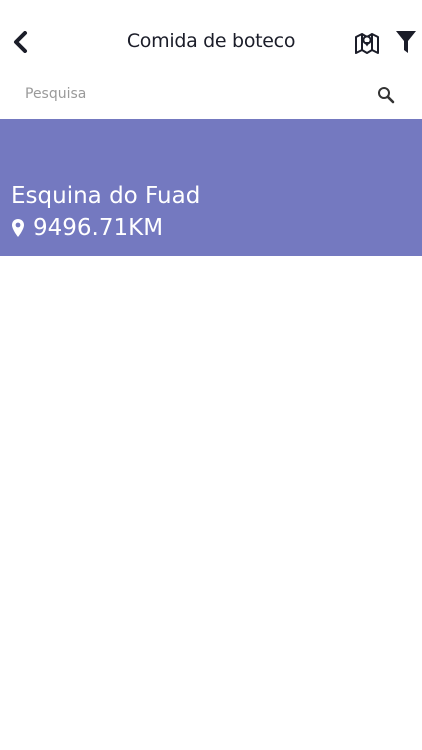 The image size is (422, 750). I want to click on header: Comida de boteco, so click(211, 36).